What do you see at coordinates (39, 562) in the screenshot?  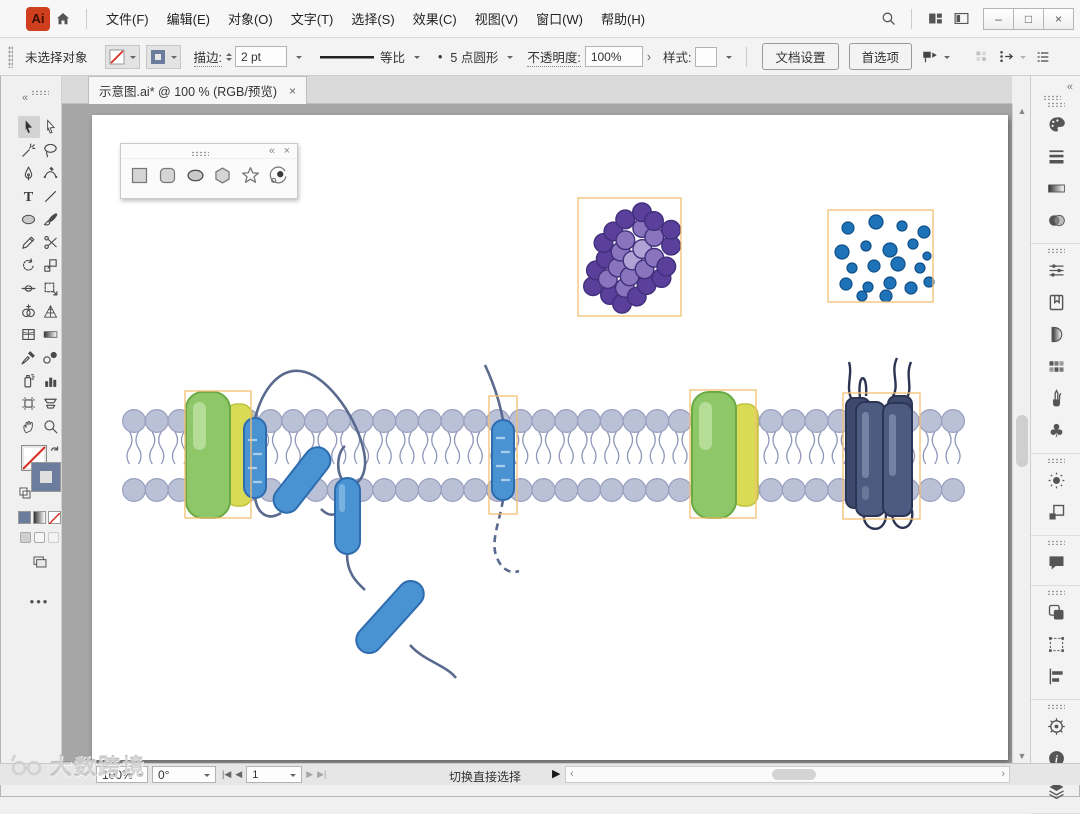 I see `screen-mode-icon` at bounding box center [39, 562].